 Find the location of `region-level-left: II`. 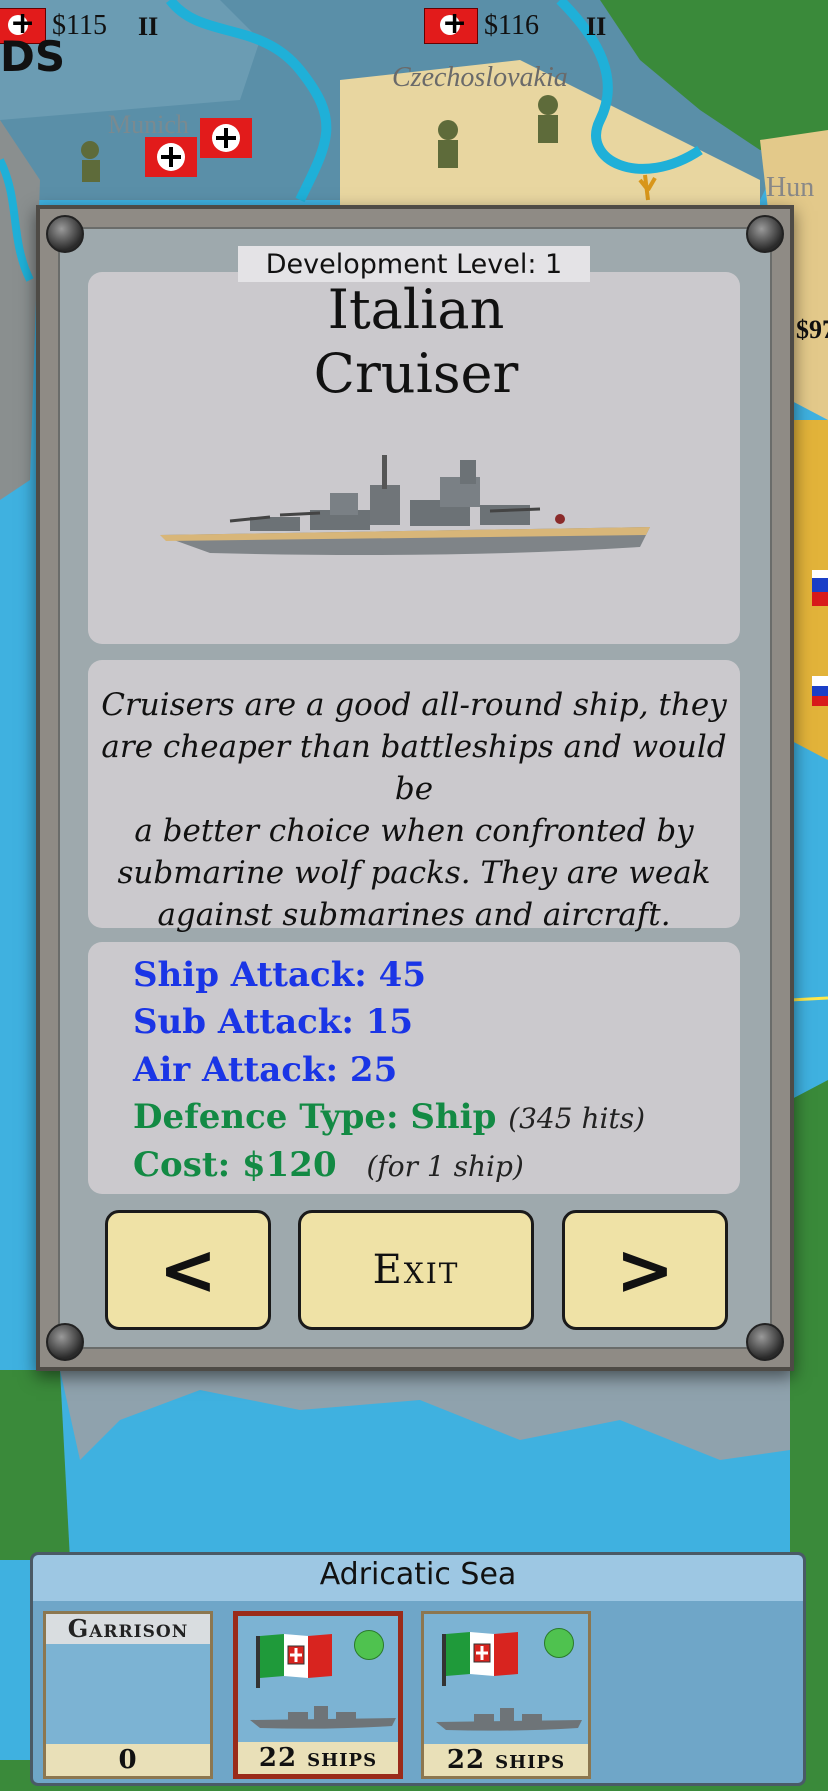

region-level-left: II is located at coordinates (148, 26).